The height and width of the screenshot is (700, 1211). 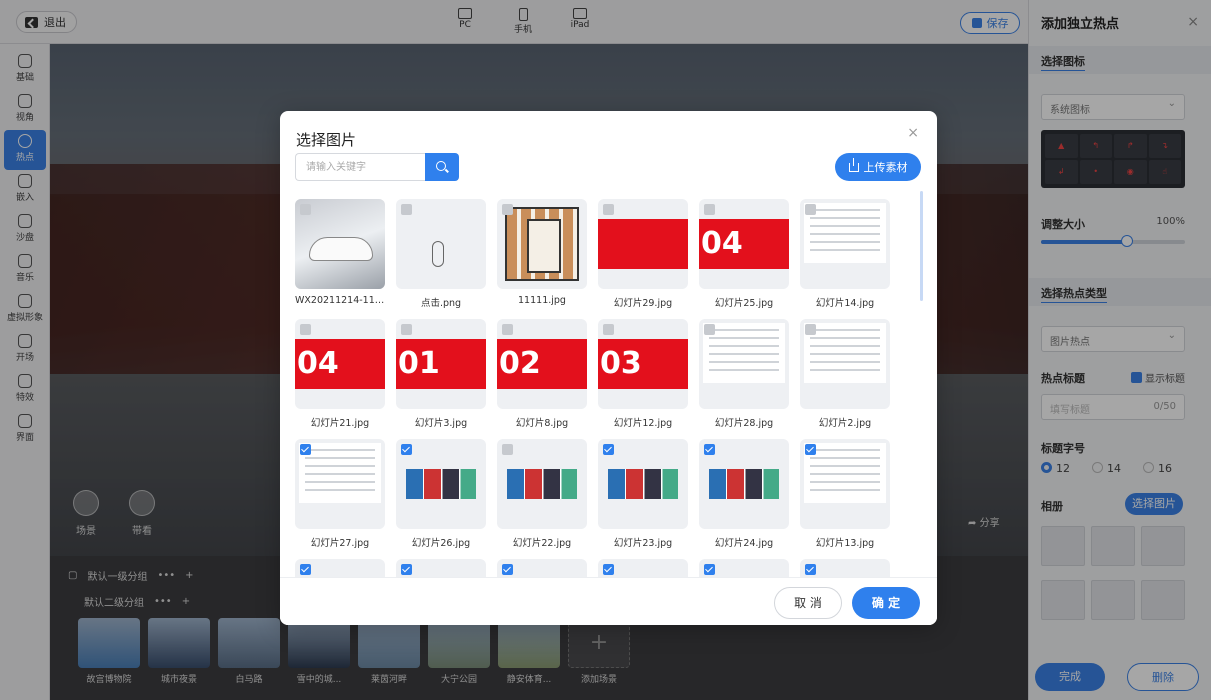 I want to click on image-tile: 02 幻灯片8.jpg, so click(x=542, y=374).